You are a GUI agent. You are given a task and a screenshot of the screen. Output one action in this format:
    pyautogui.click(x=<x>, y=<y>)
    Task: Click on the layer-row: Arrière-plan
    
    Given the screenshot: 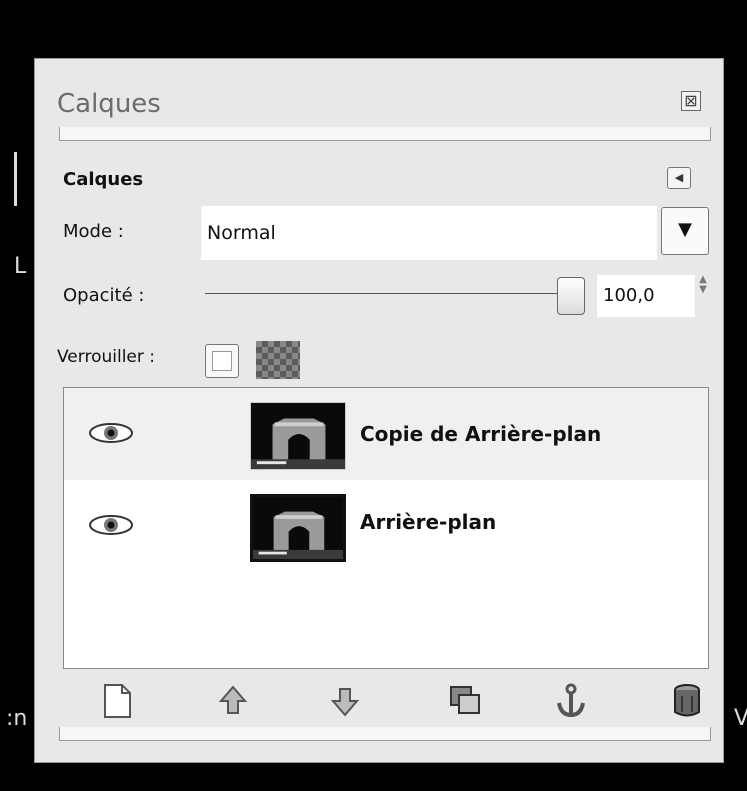 What is the action you would take?
    pyautogui.click(x=386, y=526)
    